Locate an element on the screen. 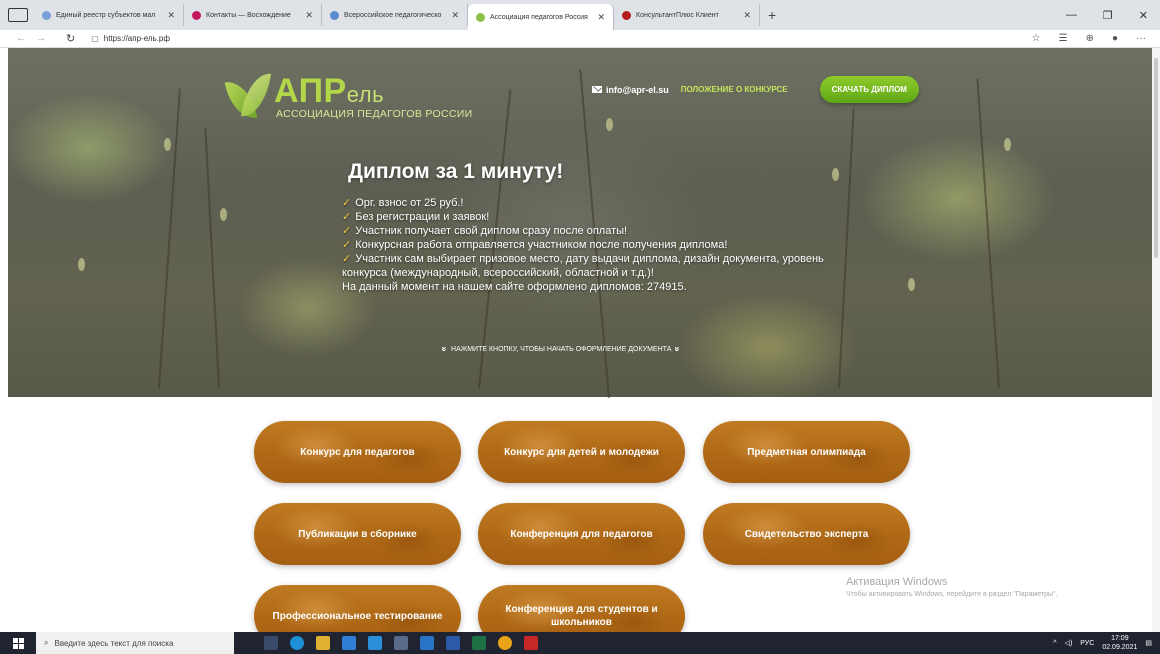  windows-logo-icon is located at coordinates (18, 643).